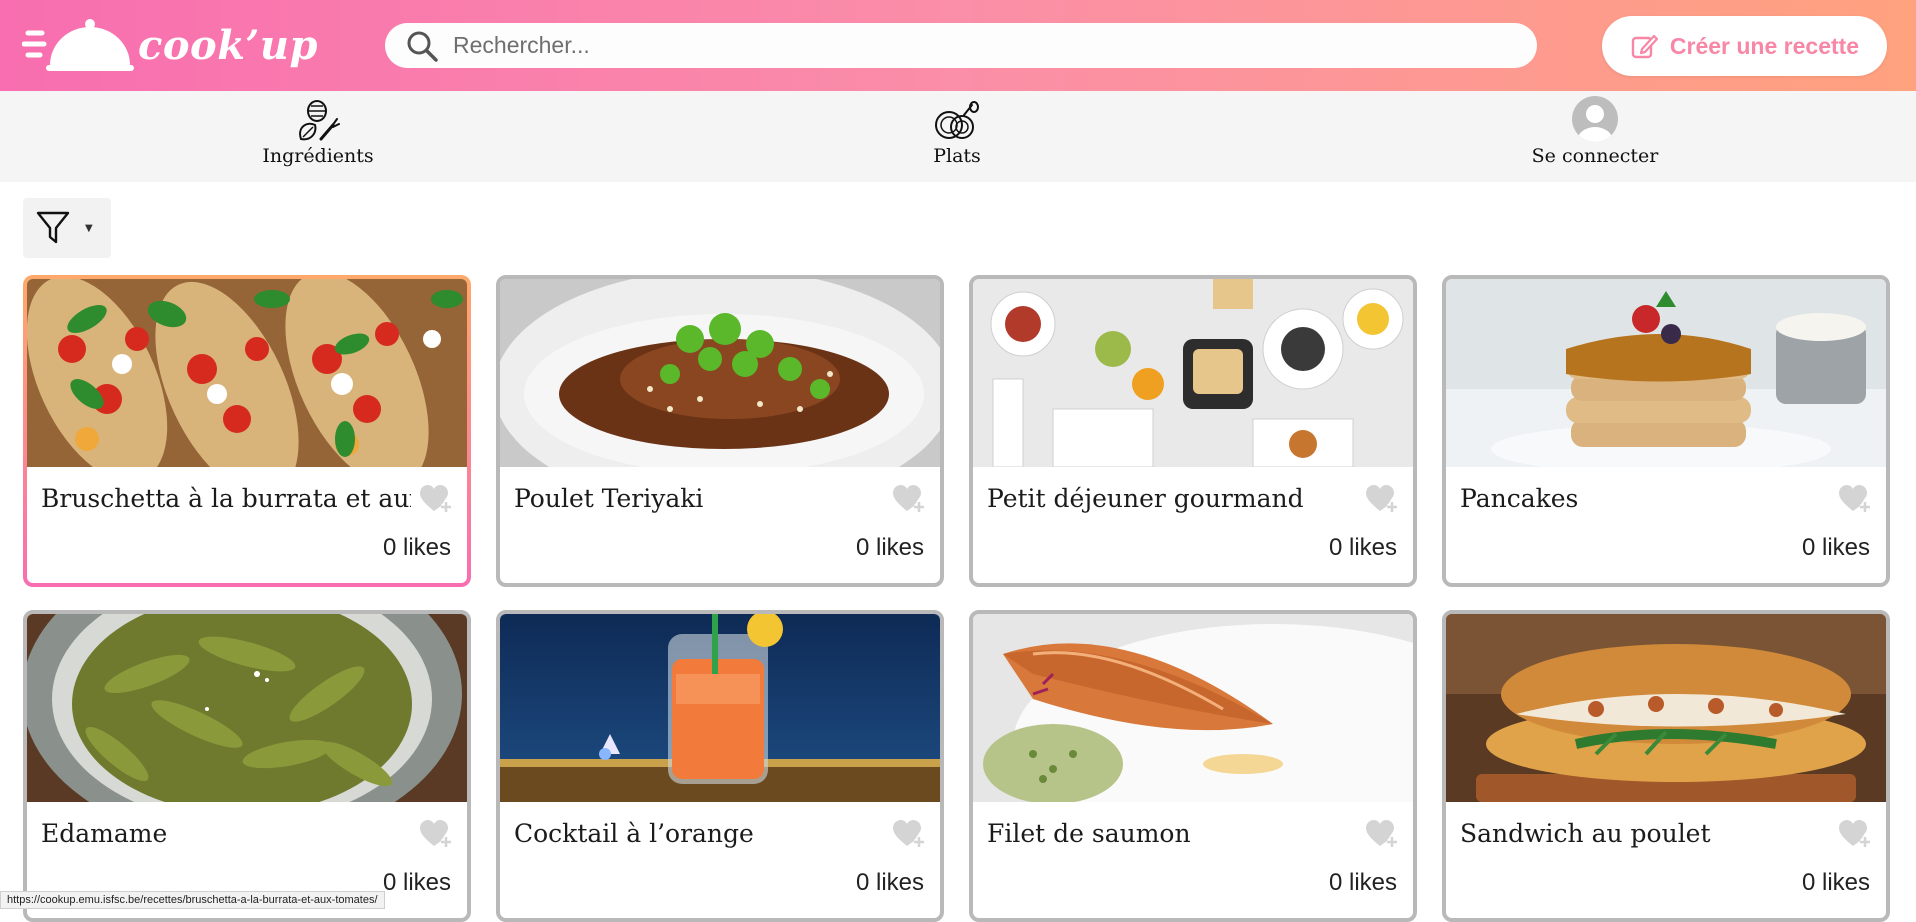 Image resolution: width=1916 pixels, height=922 pixels. What do you see at coordinates (78, 45) in the screenshot?
I see `cloche-icon` at bounding box center [78, 45].